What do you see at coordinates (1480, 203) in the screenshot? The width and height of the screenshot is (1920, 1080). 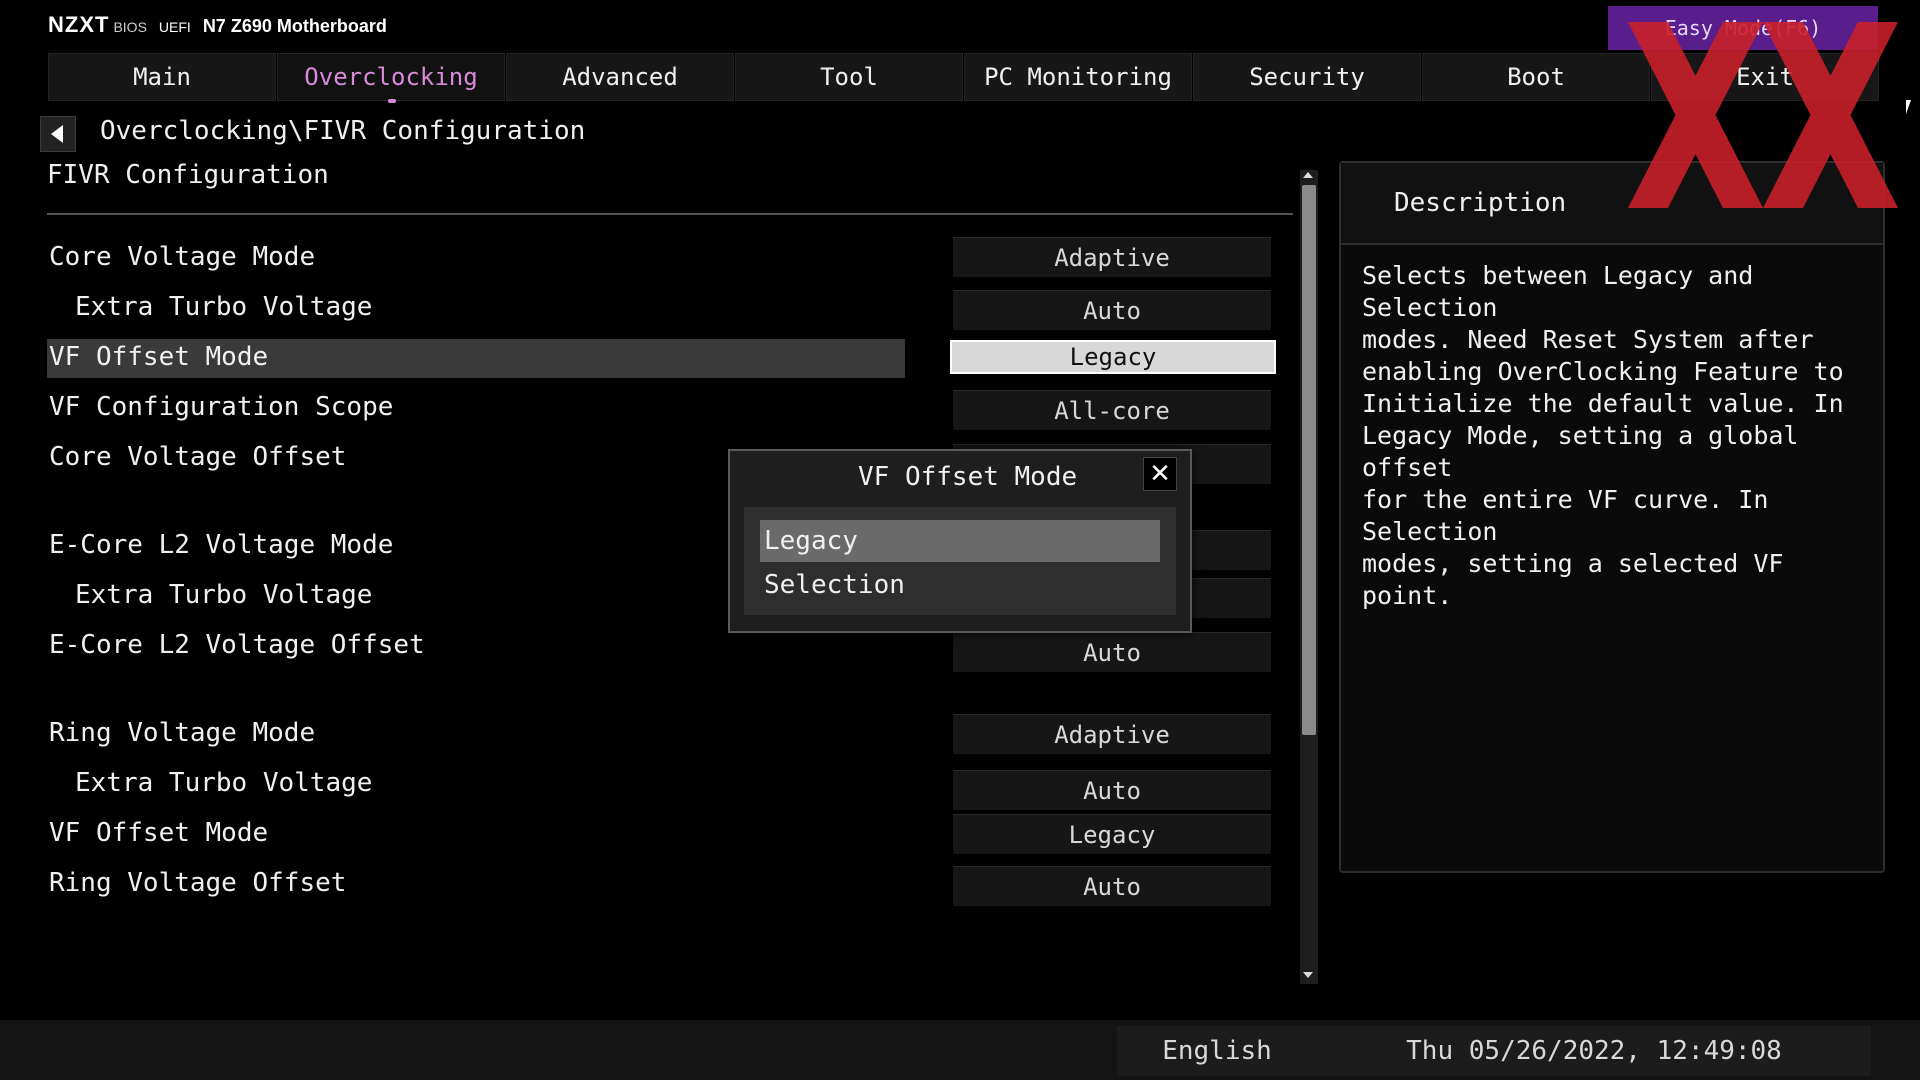 I see `description-title: Description` at bounding box center [1480, 203].